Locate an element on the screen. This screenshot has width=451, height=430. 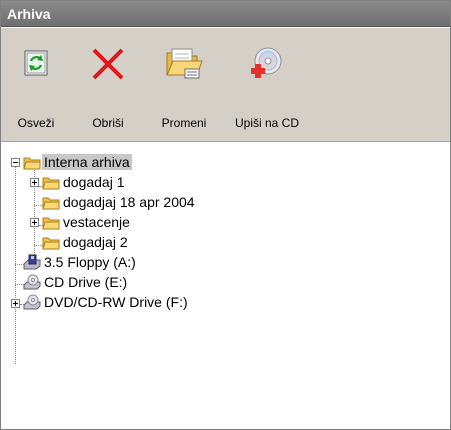
delete-x-icon is located at coordinates (108, 64).